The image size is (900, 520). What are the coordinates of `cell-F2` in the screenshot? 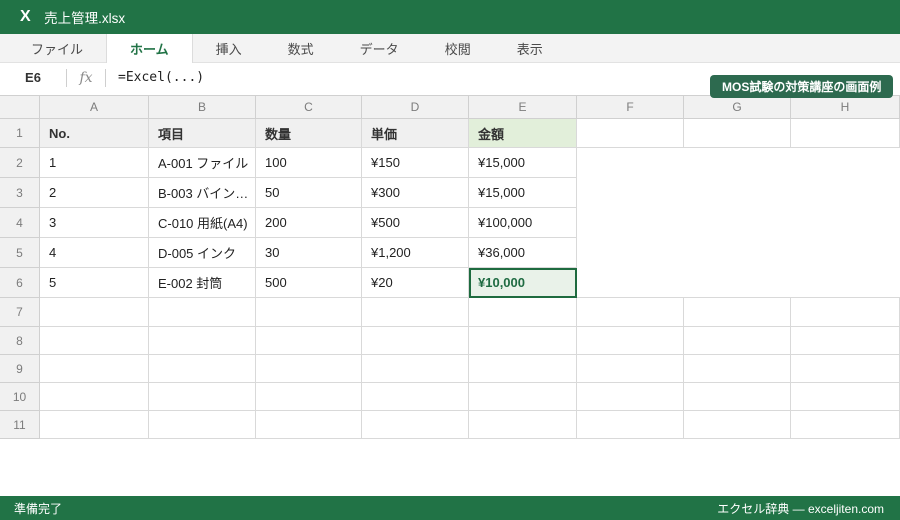 It's located at (630, 163).